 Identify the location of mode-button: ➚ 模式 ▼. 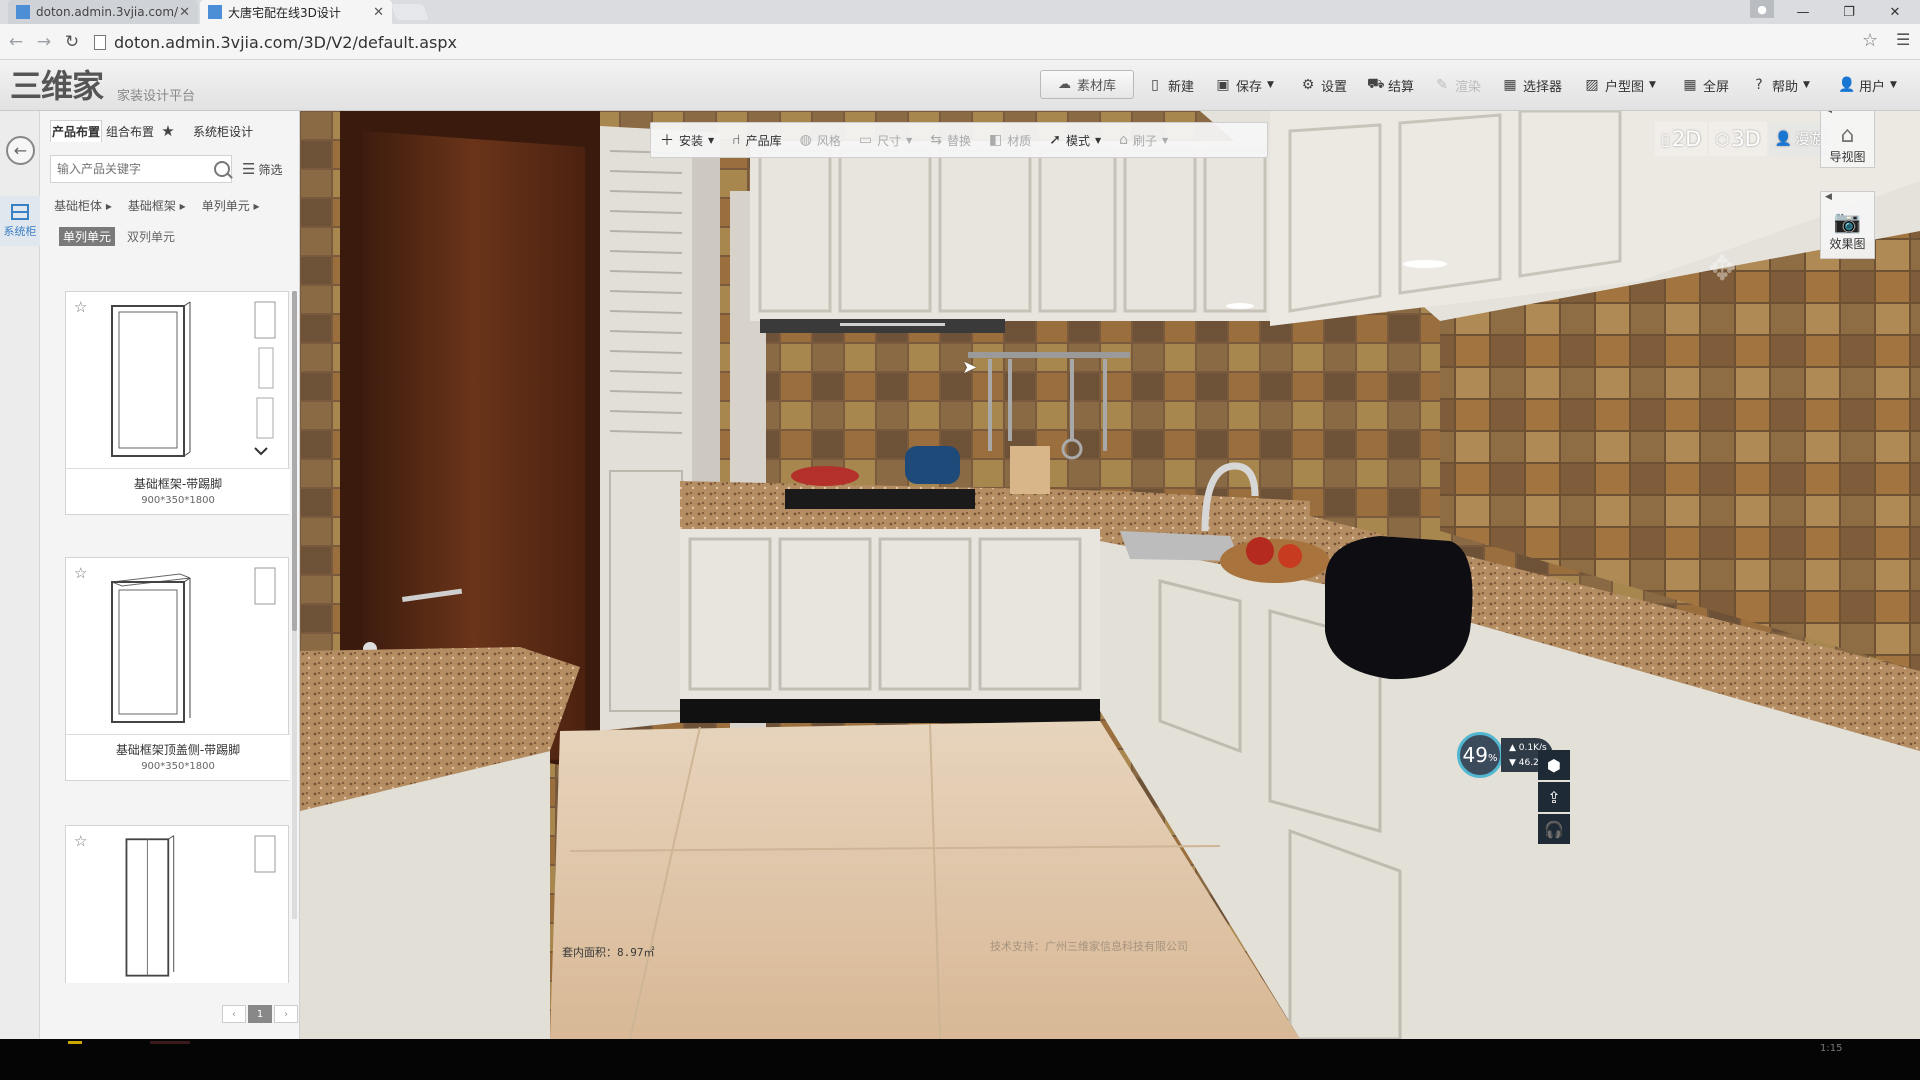
(1075, 140).